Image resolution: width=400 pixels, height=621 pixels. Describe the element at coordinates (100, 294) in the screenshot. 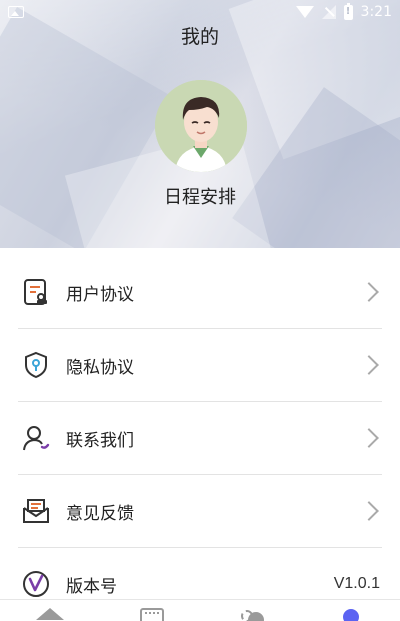

I see `menu-item-label: 用户协议` at that location.